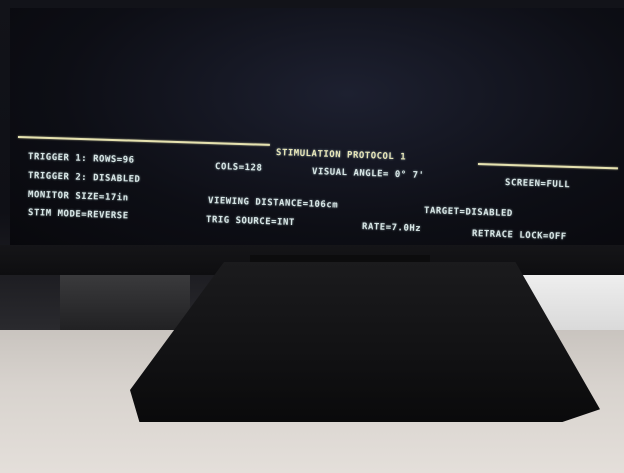  I want to click on trigger1-label: TRIGGER 1: ROWS=96, so click(81, 159).